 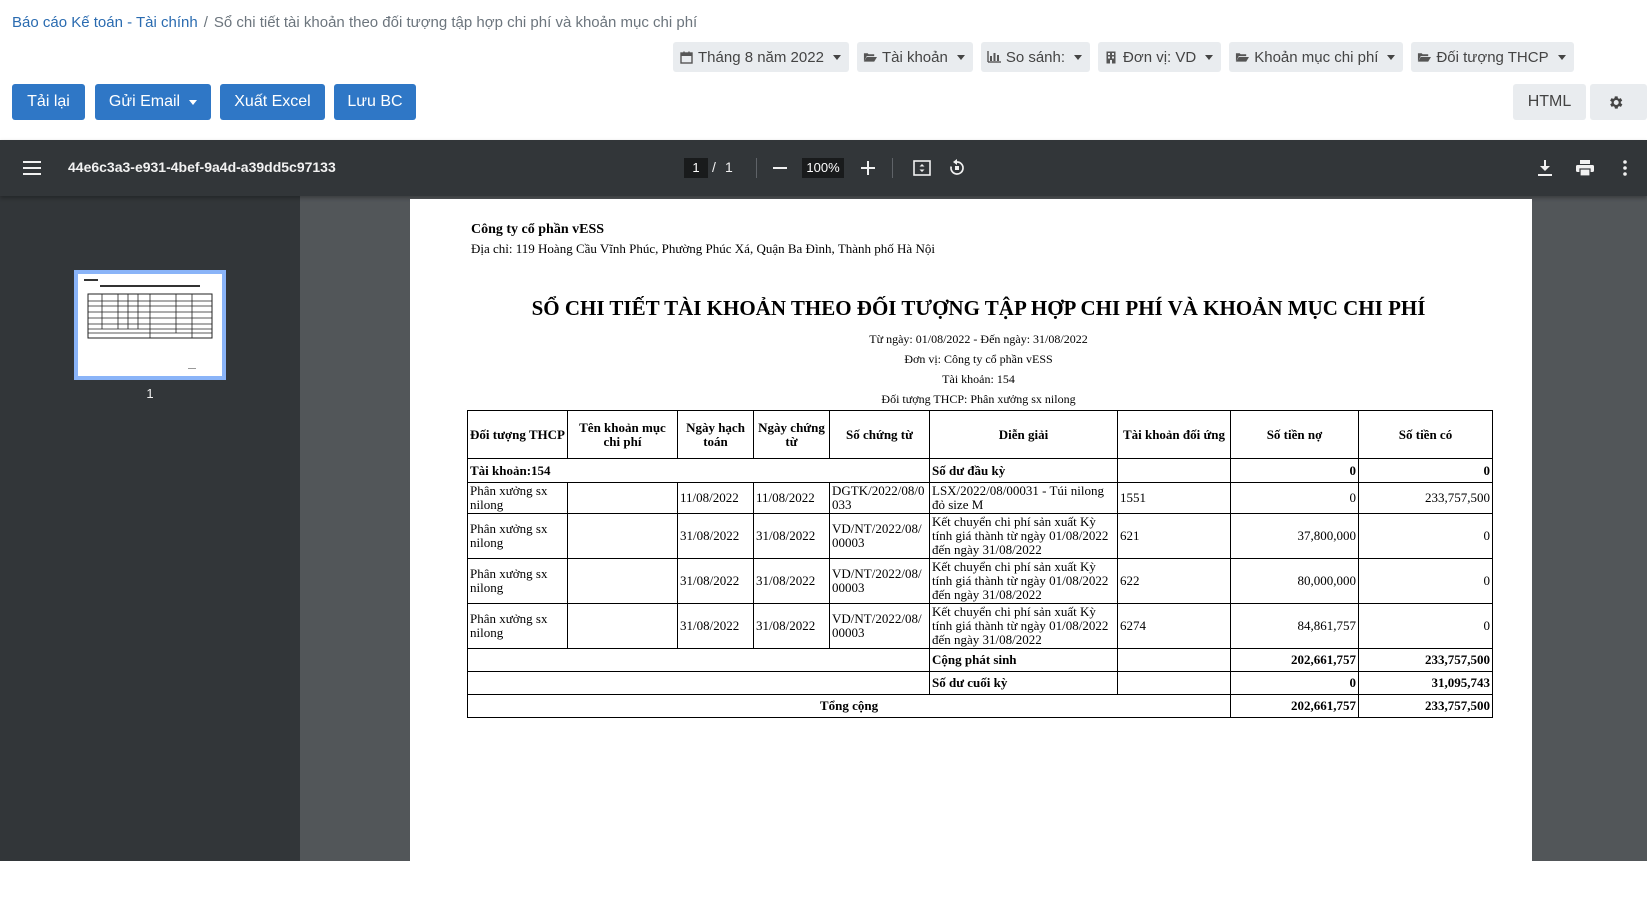 What do you see at coordinates (150, 325) in the screenshot?
I see `page-thumbnail` at bounding box center [150, 325].